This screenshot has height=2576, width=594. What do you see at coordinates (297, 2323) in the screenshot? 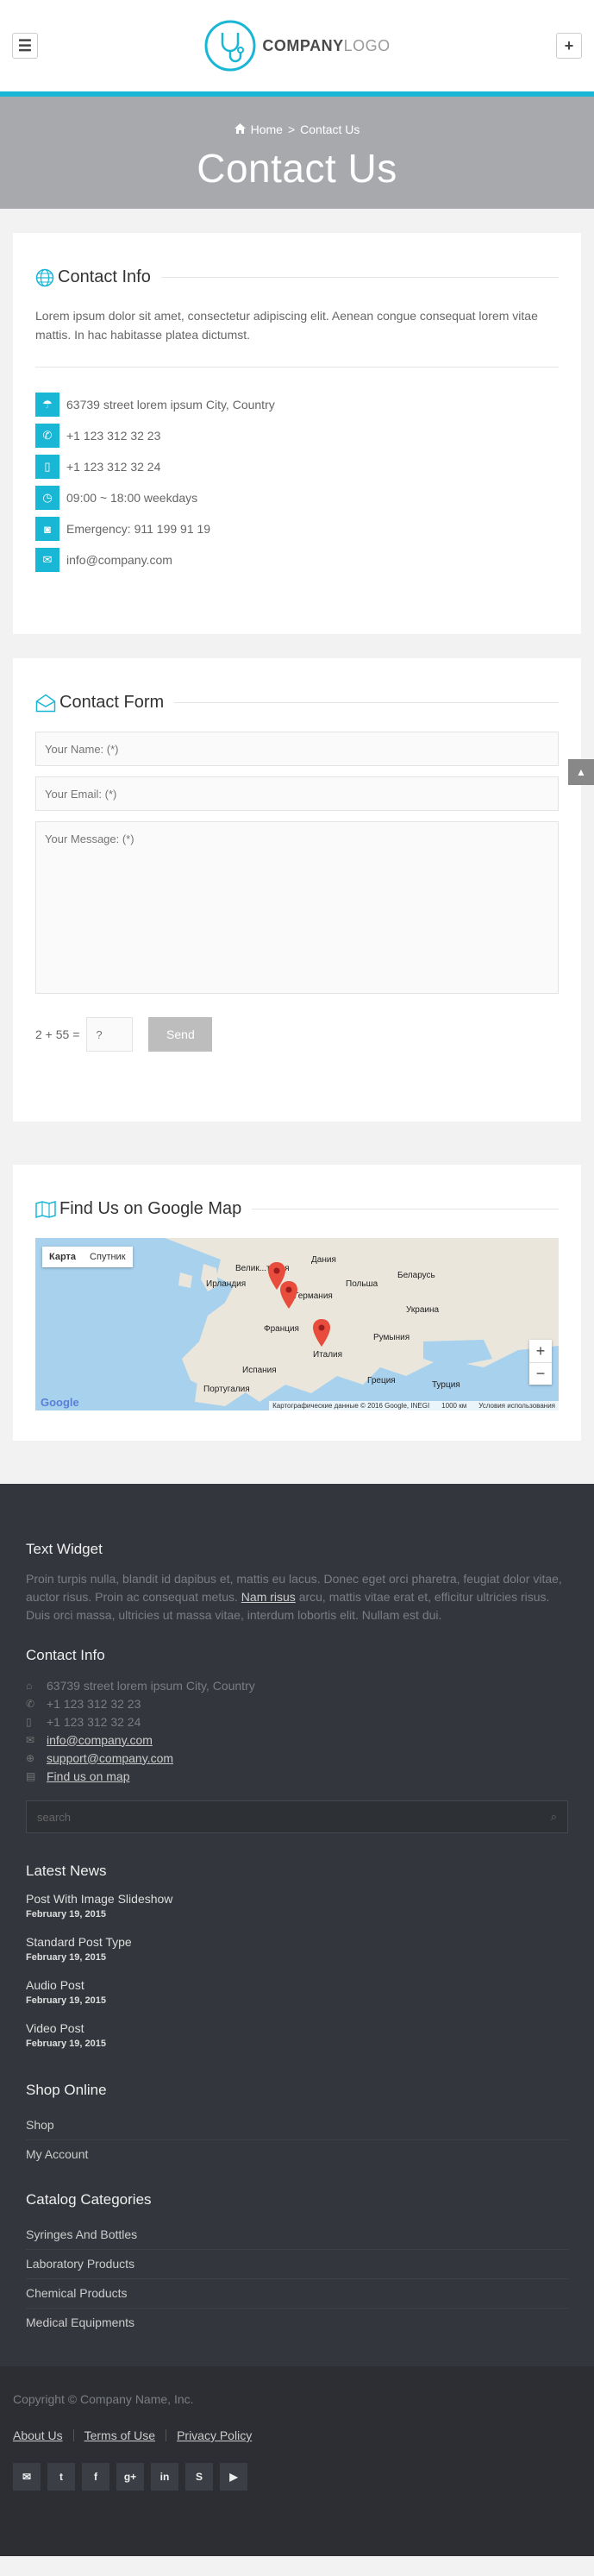
I see `catalog-item: Medical Equipments` at bounding box center [297, 2323].